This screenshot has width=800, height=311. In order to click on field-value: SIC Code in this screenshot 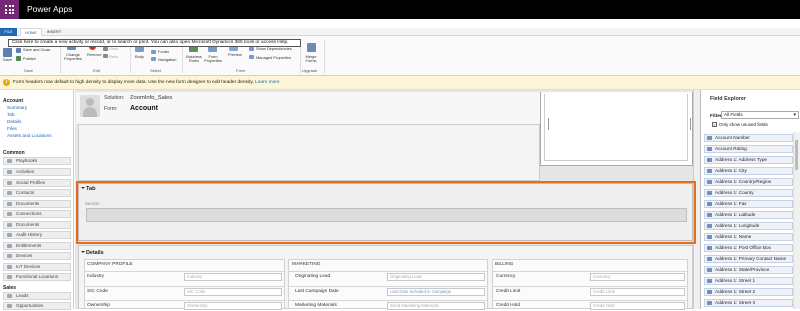, I will do `click(233, 291)`.